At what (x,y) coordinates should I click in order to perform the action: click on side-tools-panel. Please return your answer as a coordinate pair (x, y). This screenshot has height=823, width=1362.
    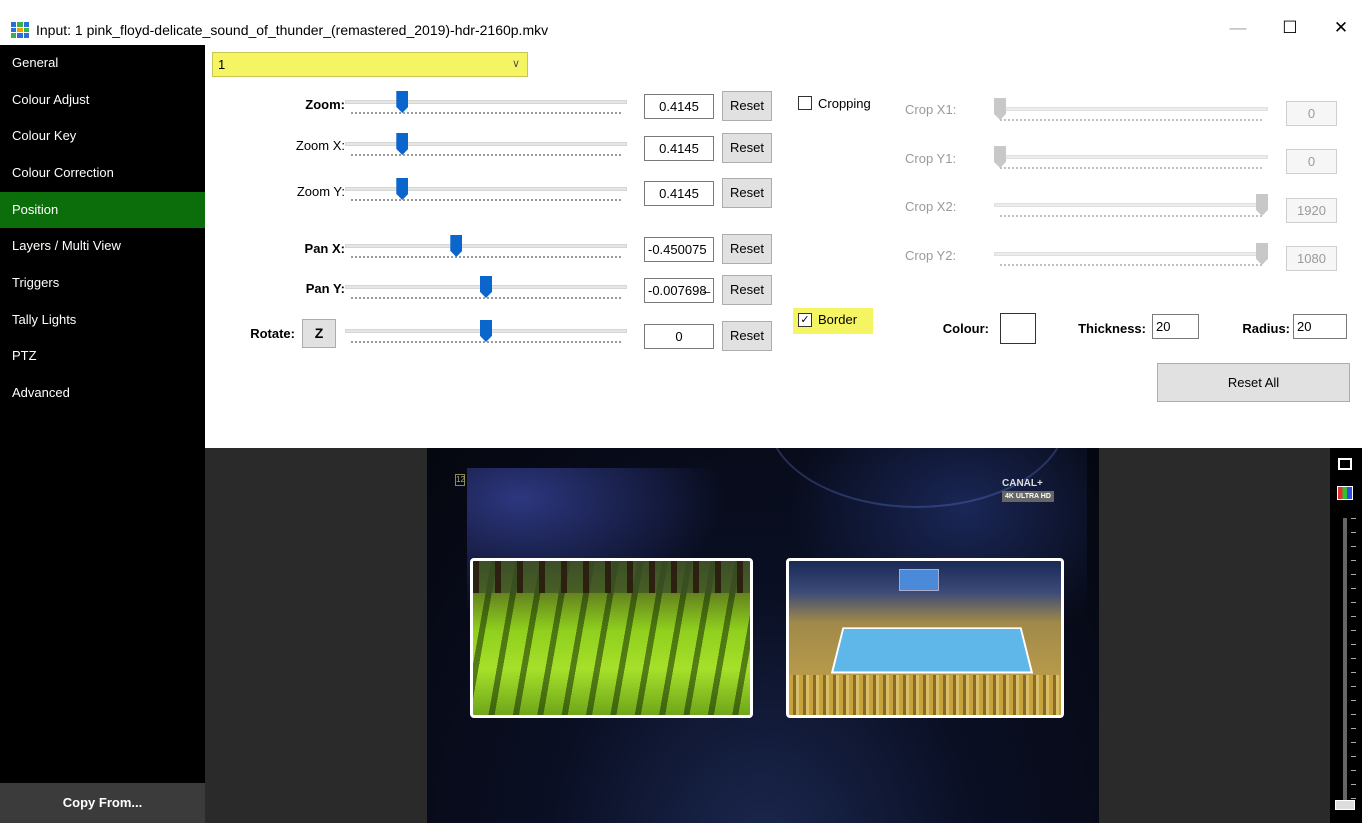
    Looking at the image, I should click on (1346, 635).